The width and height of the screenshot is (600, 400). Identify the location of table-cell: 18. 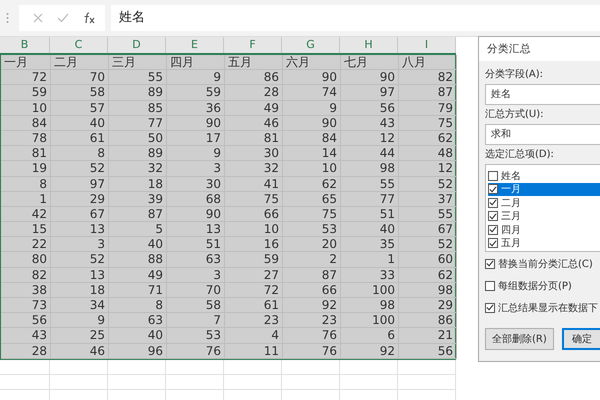
(138, 184).